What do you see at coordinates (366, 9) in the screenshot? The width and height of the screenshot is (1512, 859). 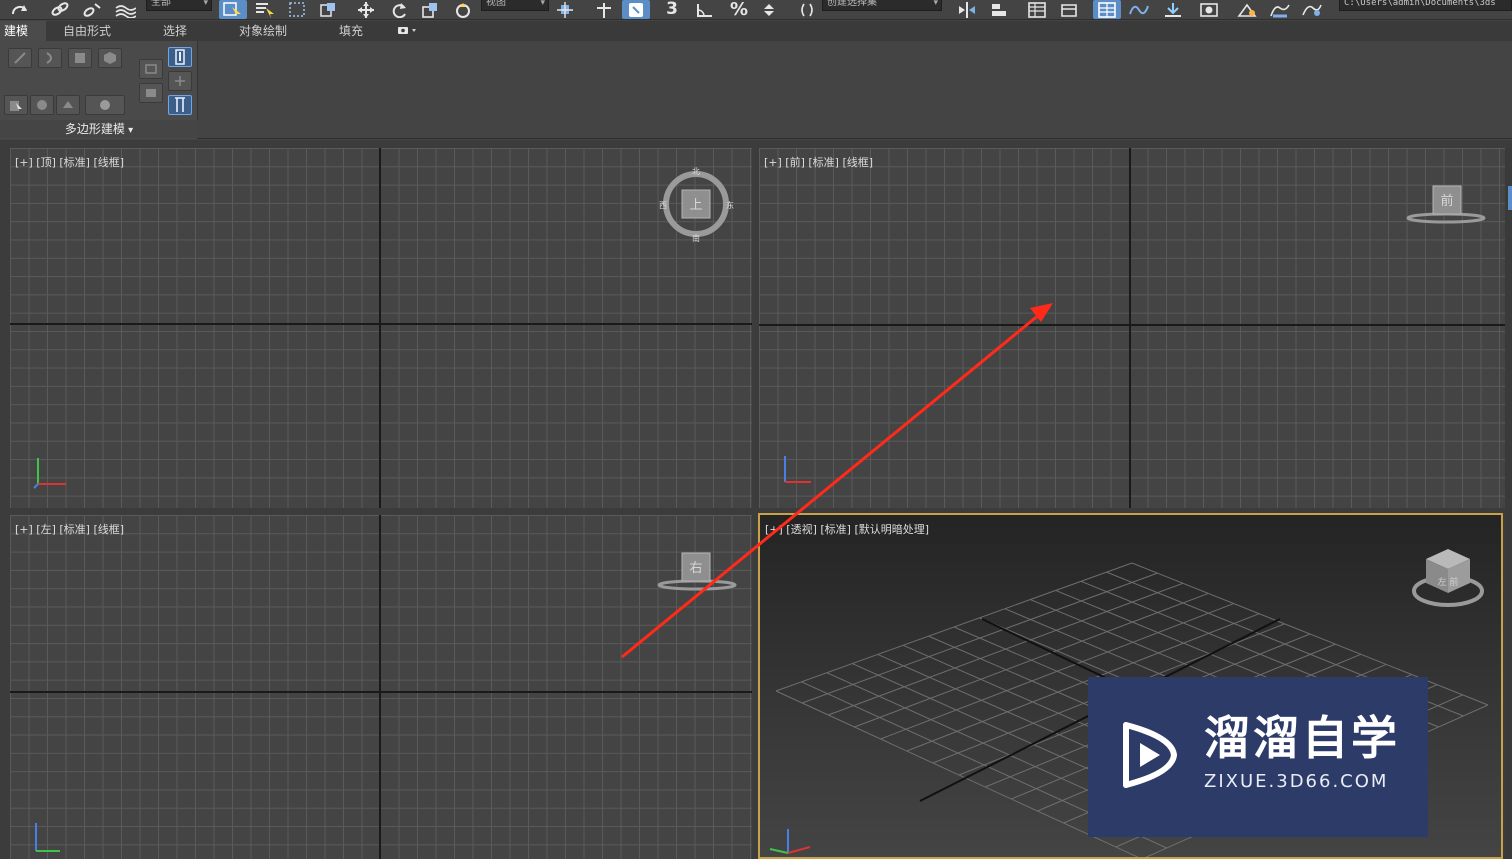 I see `move-icon` at bounding box center [366, 9].